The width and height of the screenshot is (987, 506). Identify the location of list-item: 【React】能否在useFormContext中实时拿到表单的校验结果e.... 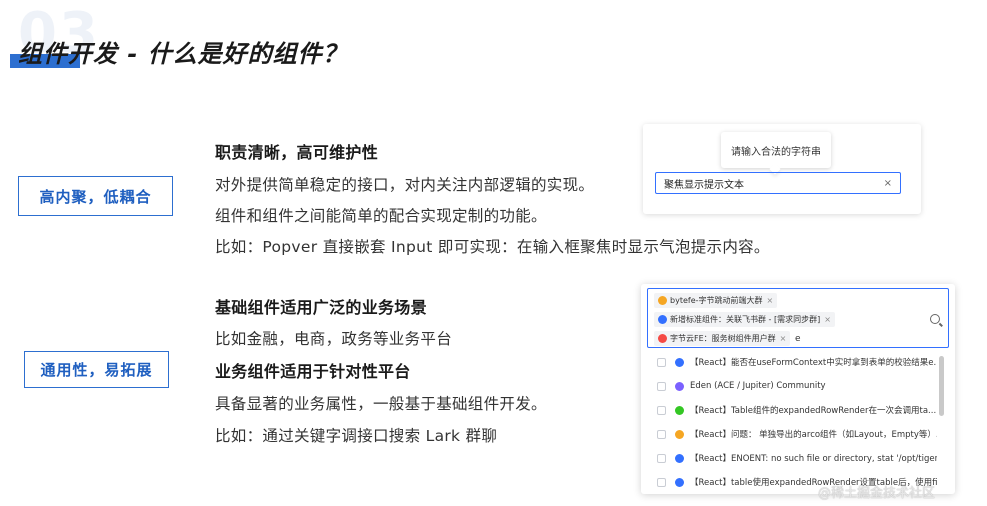
(792, 362).